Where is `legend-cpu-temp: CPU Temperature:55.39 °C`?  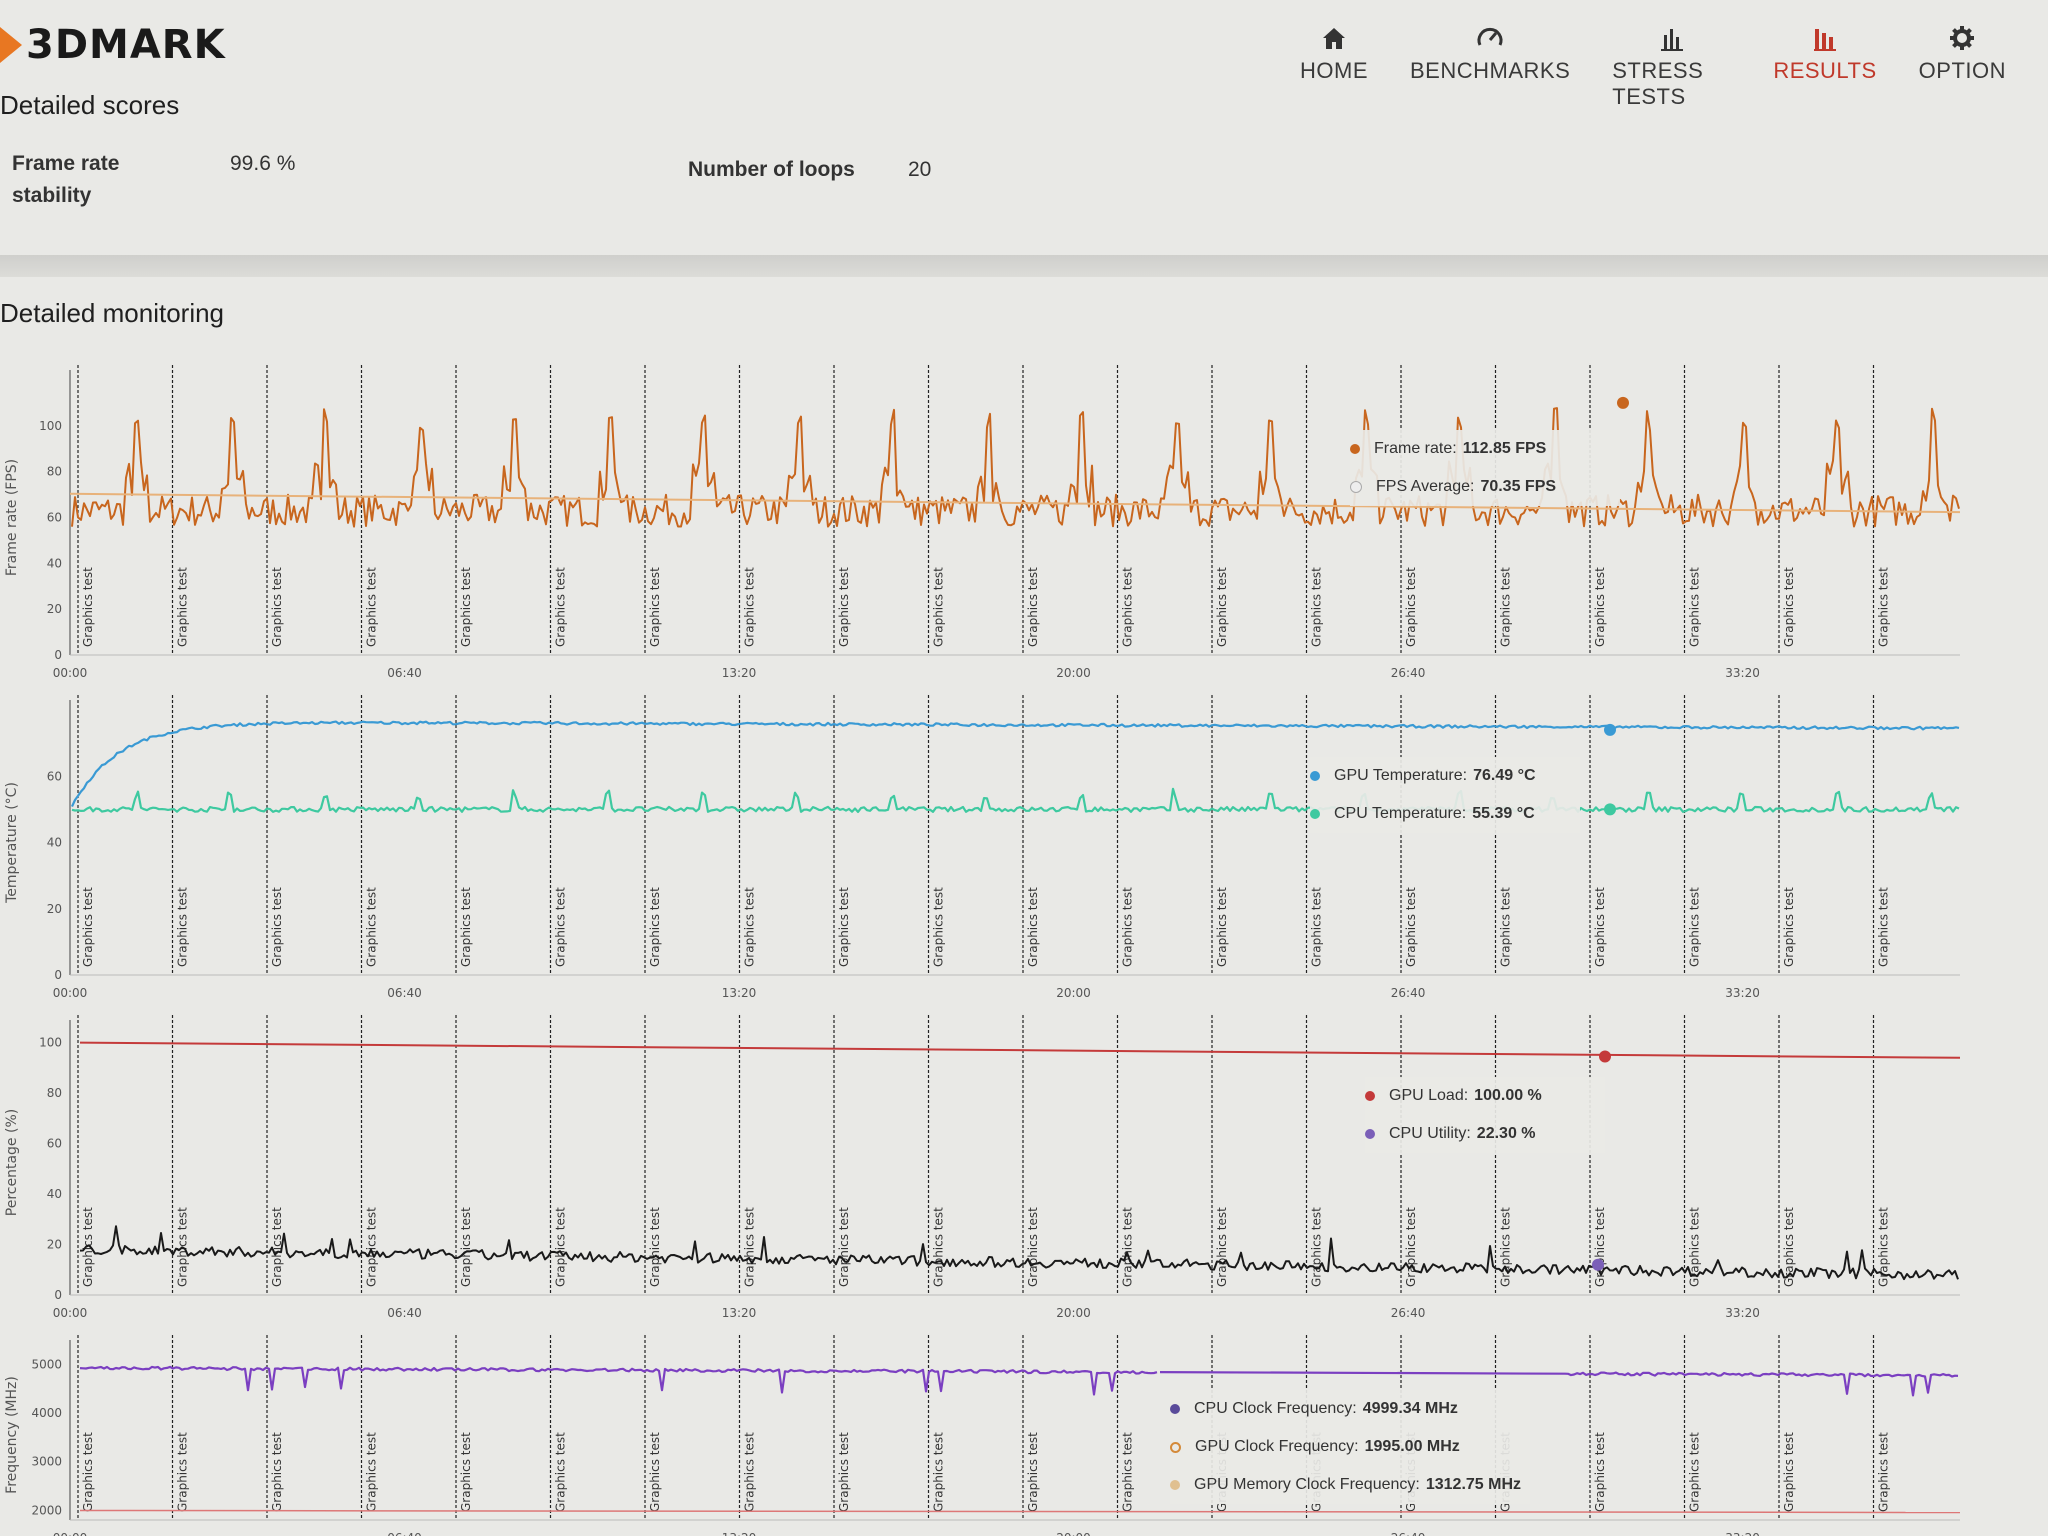 legend-cpu-temp: CPU Temperature:55.39 °C is located at coordinates (1445, 814).